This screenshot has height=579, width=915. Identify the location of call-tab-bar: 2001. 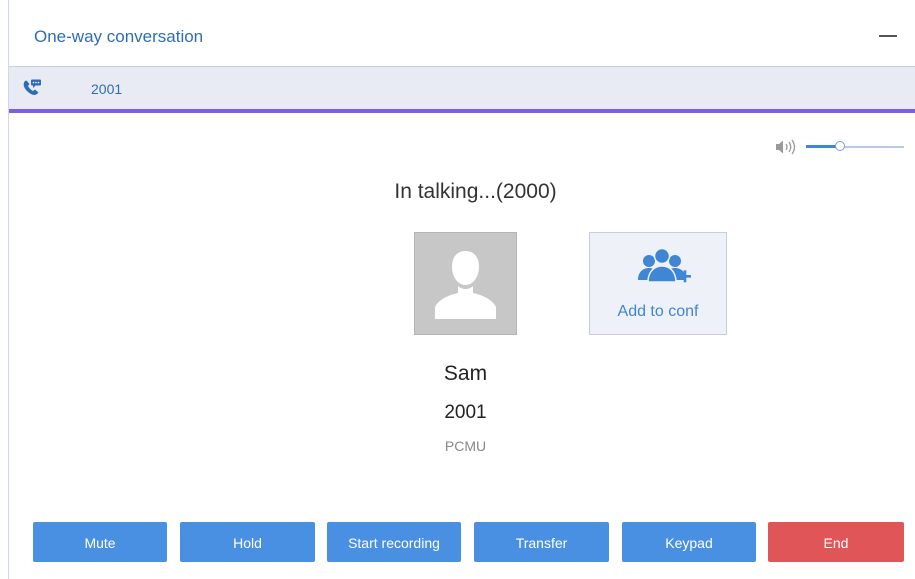
(462, 90).